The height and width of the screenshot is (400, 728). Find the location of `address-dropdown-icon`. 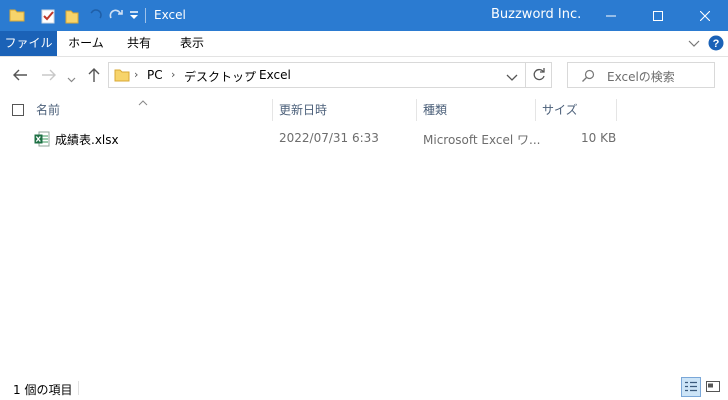

address-dropdown-icon is located at coordinates (512, 78).